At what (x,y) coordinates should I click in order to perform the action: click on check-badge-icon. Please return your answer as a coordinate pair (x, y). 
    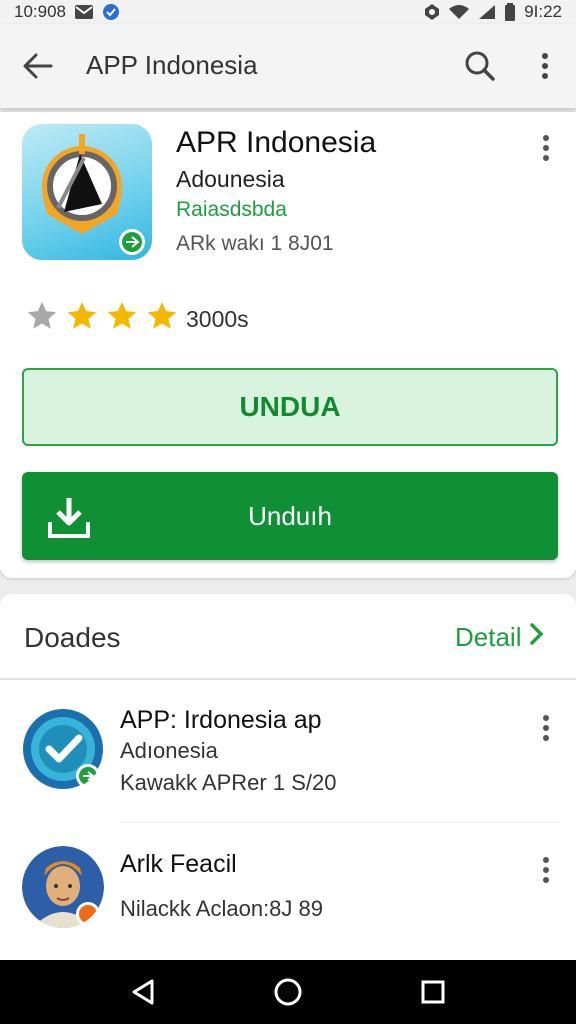
    Looking at the image, I should click on (63, 749).